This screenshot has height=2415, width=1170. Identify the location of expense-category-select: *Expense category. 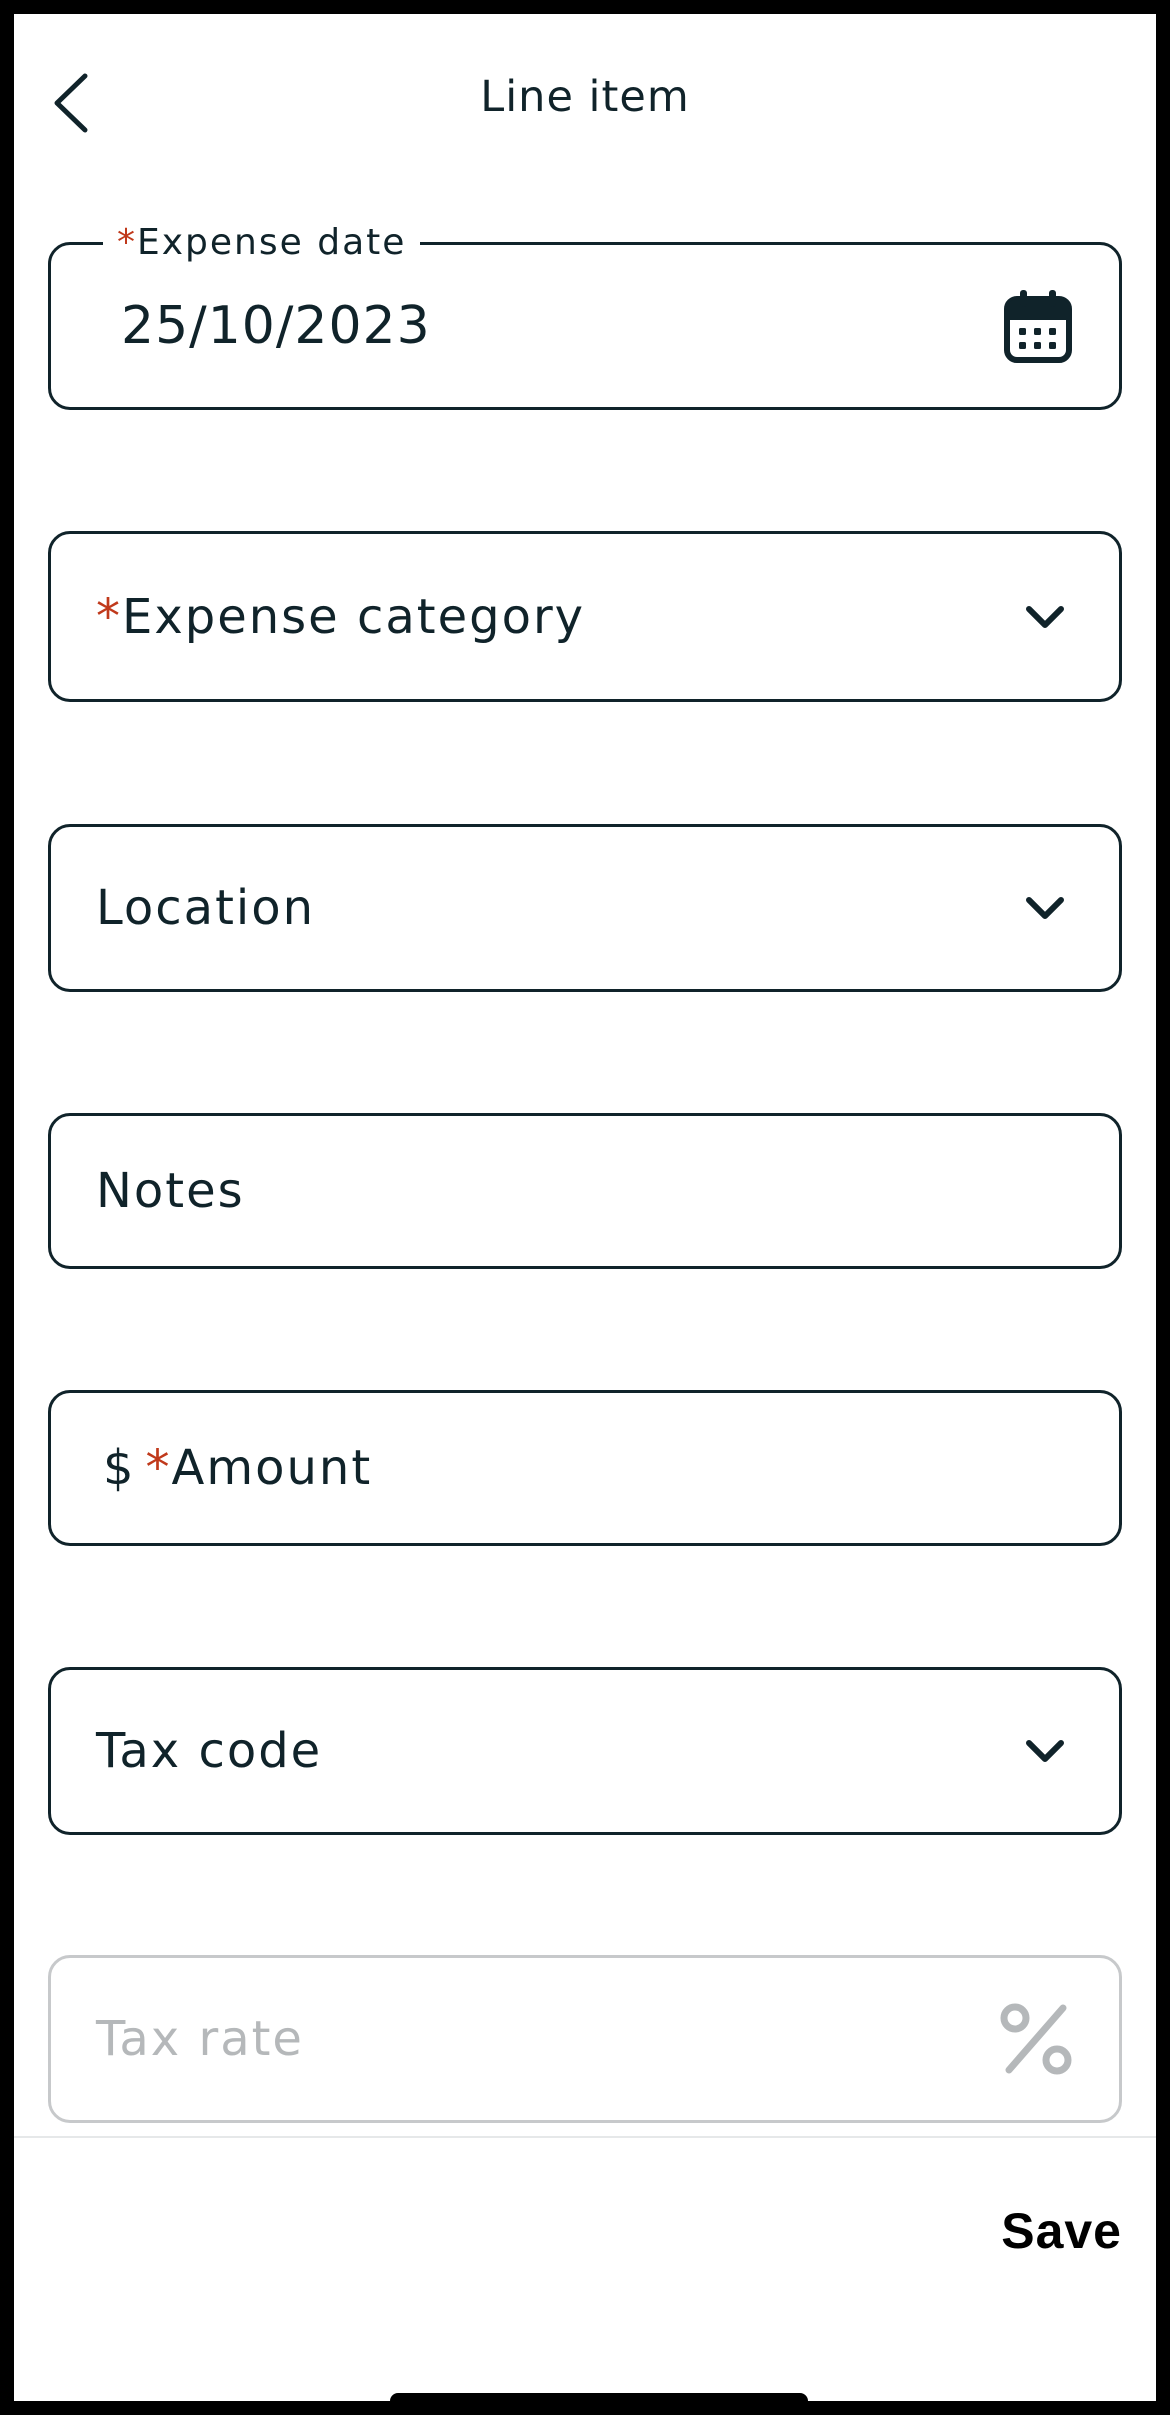
(585, 616).